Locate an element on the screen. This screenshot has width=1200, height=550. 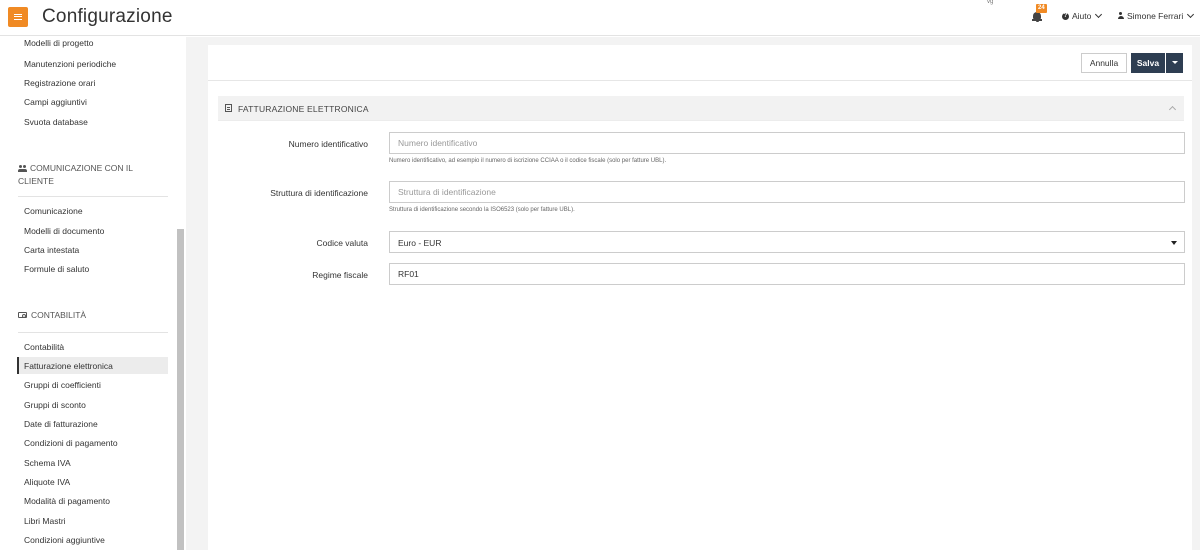
save-button: Salva is located at coordinates (1148, 63).